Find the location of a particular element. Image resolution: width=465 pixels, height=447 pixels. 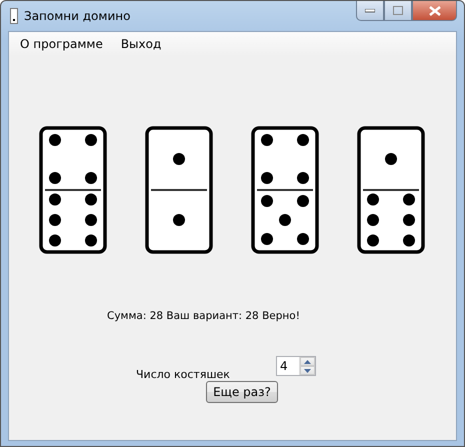

down-arrow-icon is located at coordinates (307, 370).